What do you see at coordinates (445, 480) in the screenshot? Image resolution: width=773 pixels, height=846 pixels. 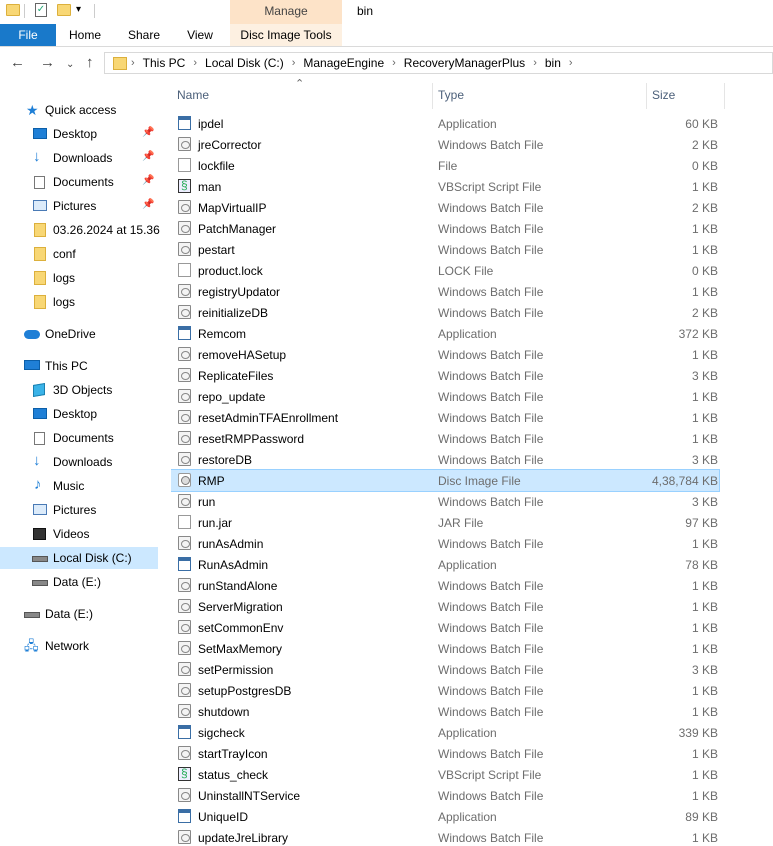 I see `file-row: RMP Disc Image File 4,38,784 KB` at bounding box center [445, 480].